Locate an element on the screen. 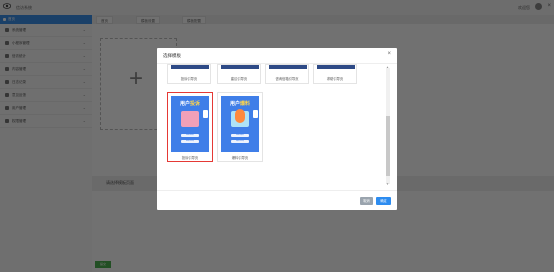 The image size is (554, 272). scroll-down-icon: ▼ is located at coordinates (387, 184).